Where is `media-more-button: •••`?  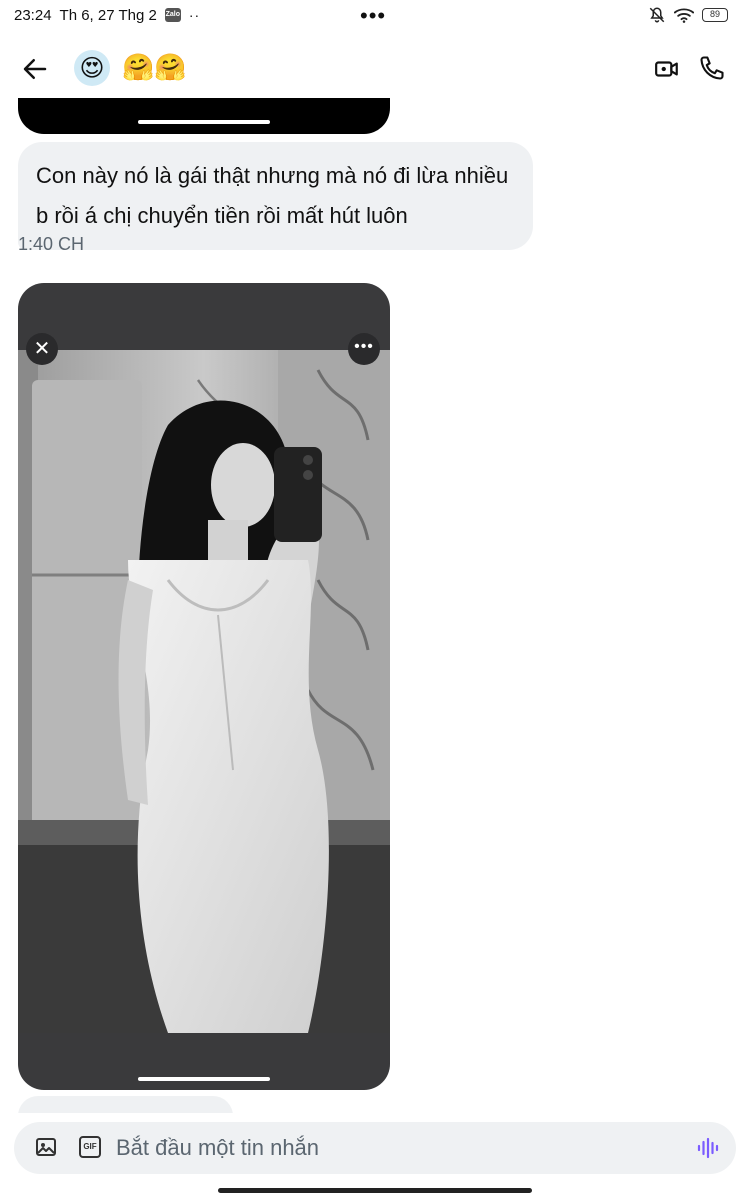 media-more-button: ••• is located at coordinates (364, 349).